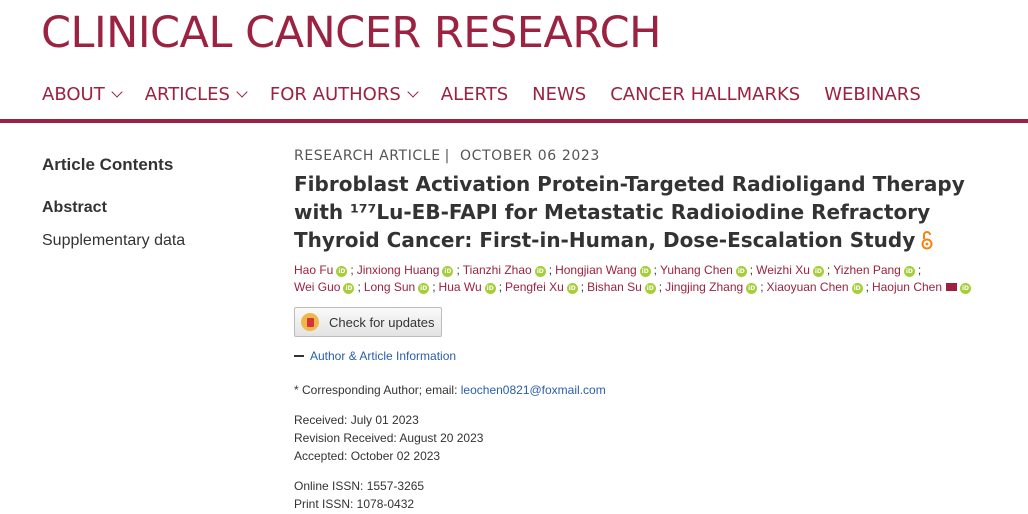 This screenshot has height=514, width=1028. I want to click on author-link: Hua Wu, so click(460, 287).